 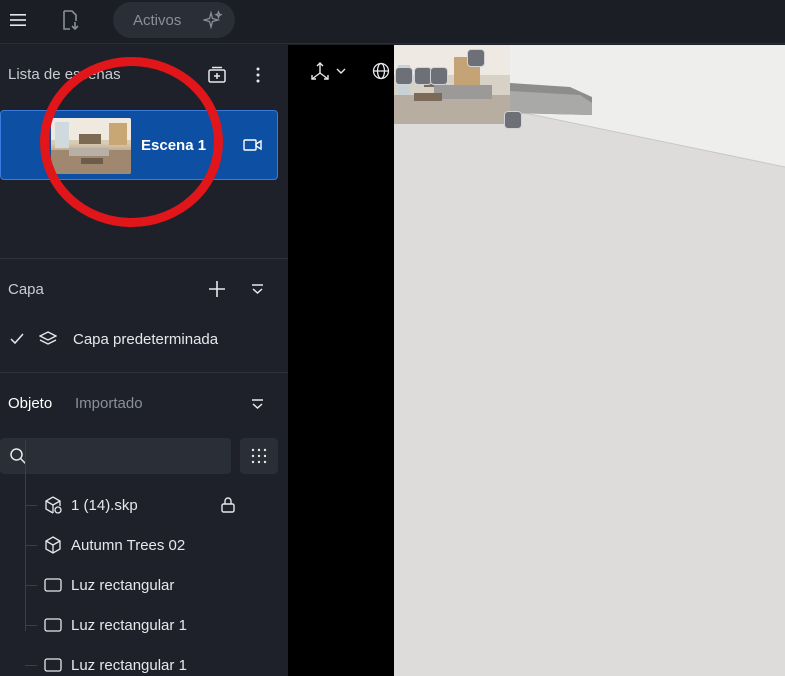 What do you see at coordinates (257, 289) in the screenshot?
I see `collapse-layers-icon` at bounding box center [257, 289].